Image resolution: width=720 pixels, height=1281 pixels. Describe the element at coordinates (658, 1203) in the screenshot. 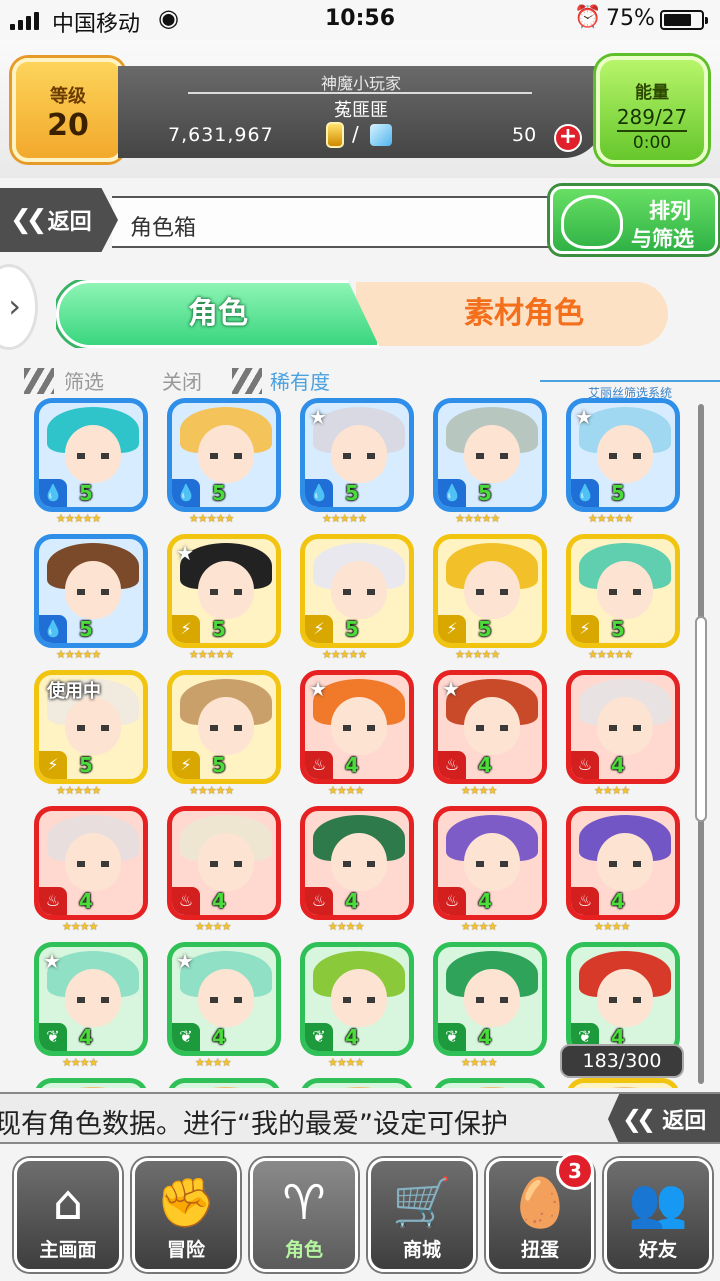

I see `friends-icon: 👥` at that location.